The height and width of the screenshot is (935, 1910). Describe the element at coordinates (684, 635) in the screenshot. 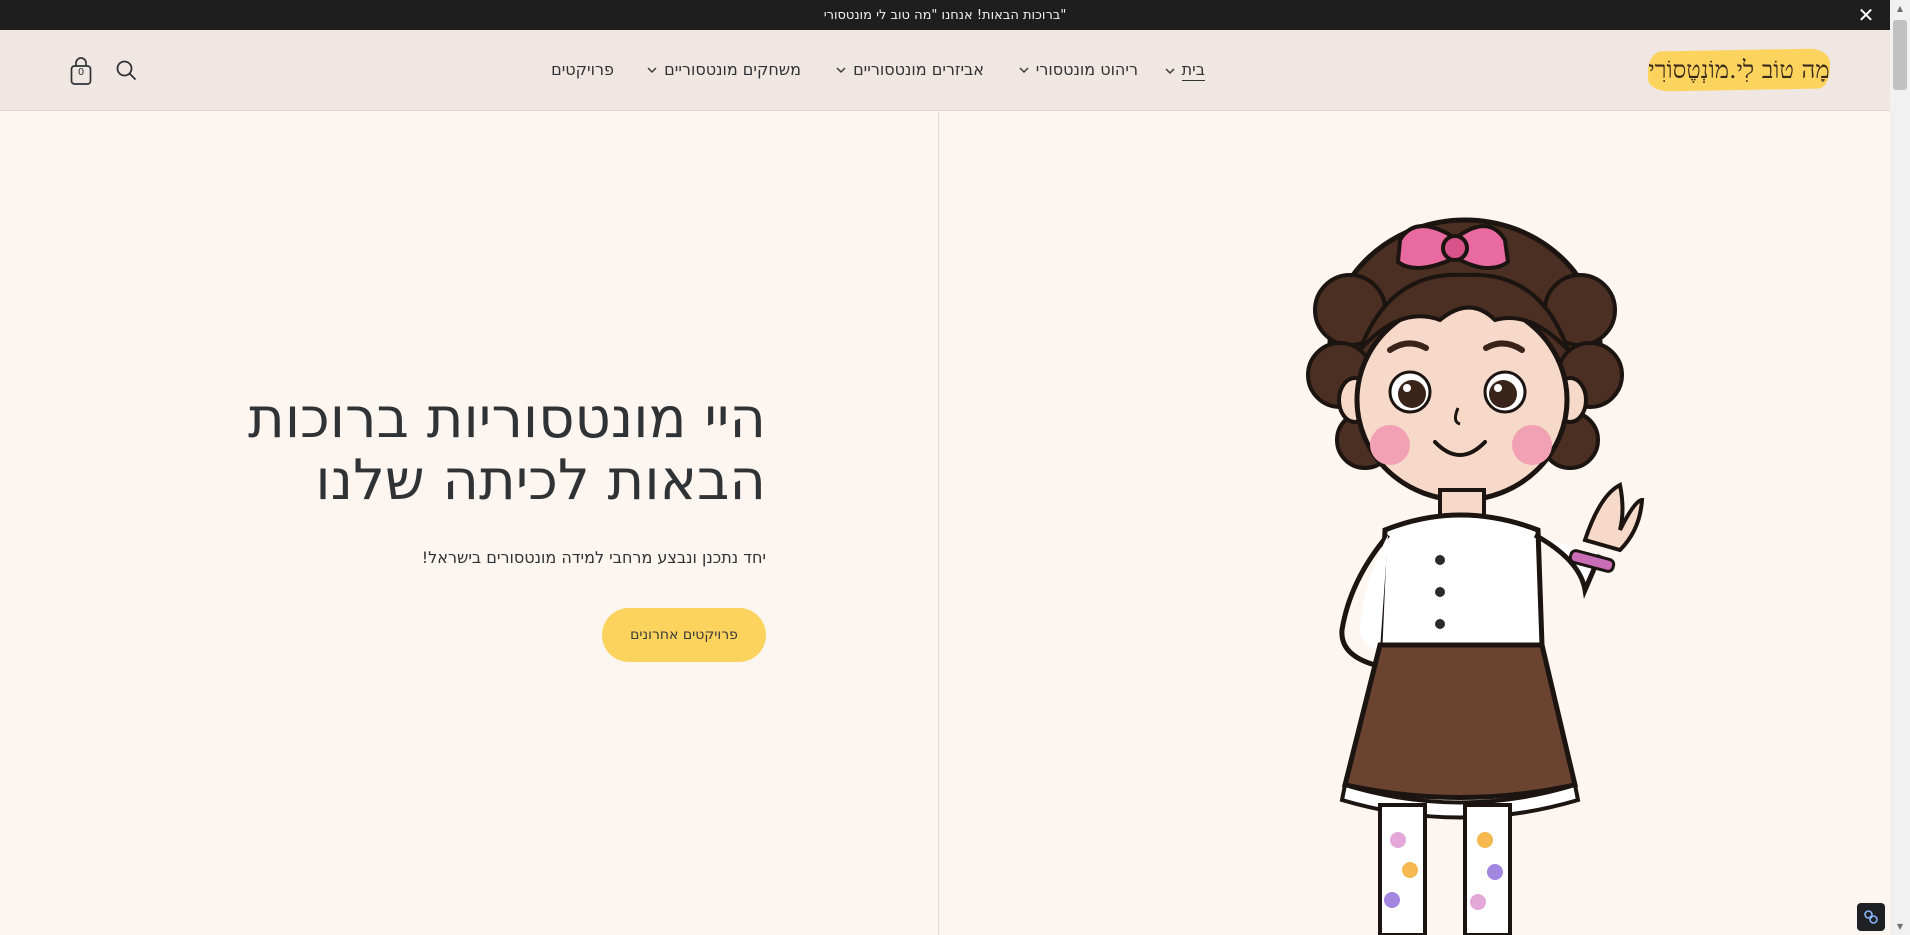

I see `recent-projects-button: פרויקטים אחרונים` at that location.